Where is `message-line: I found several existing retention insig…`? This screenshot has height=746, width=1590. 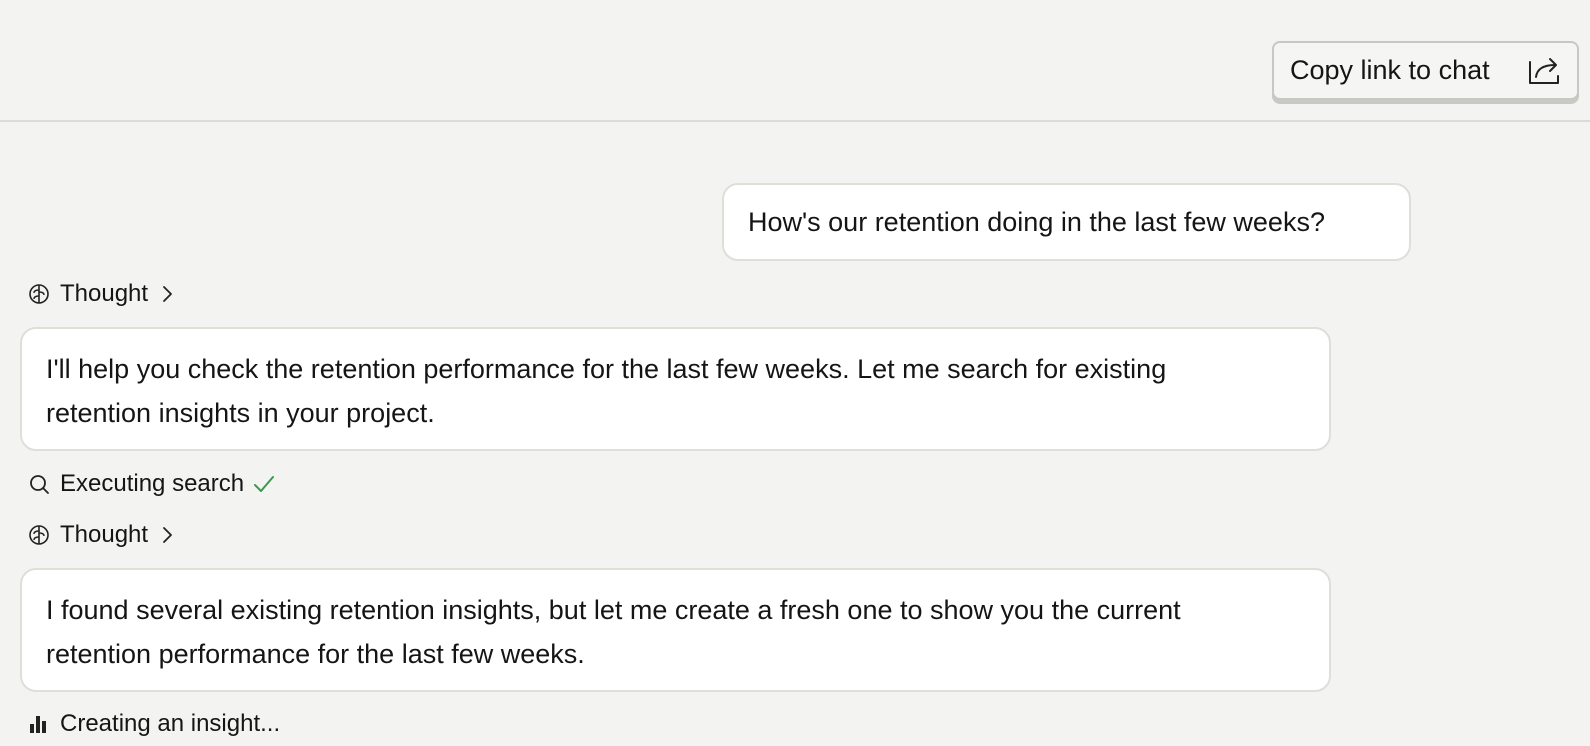 message-line: I found several existing retention insig… is located at coordinates (613, 610).